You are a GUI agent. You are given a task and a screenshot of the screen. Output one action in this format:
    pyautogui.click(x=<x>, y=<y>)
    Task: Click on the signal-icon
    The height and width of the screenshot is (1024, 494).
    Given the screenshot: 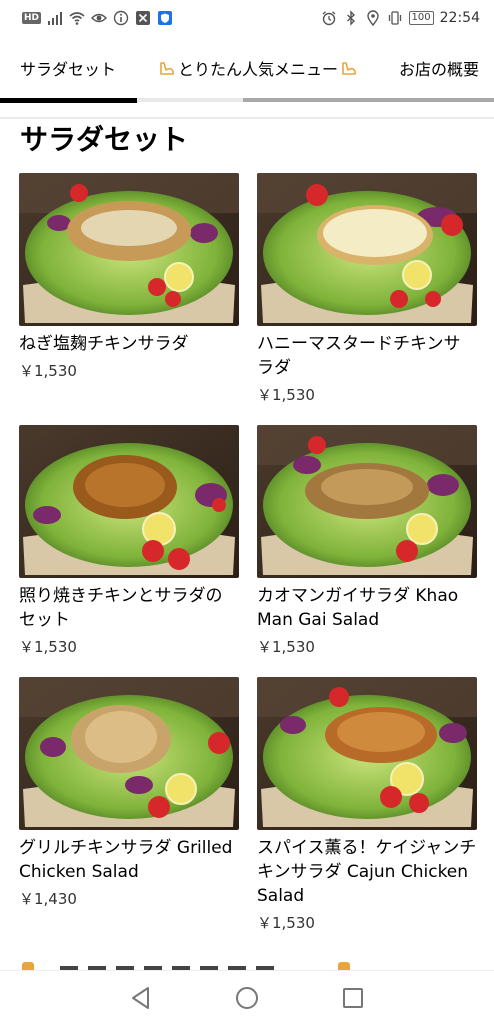 What is the action you would take?
    pyautogui.click(x=55, y=18)
    